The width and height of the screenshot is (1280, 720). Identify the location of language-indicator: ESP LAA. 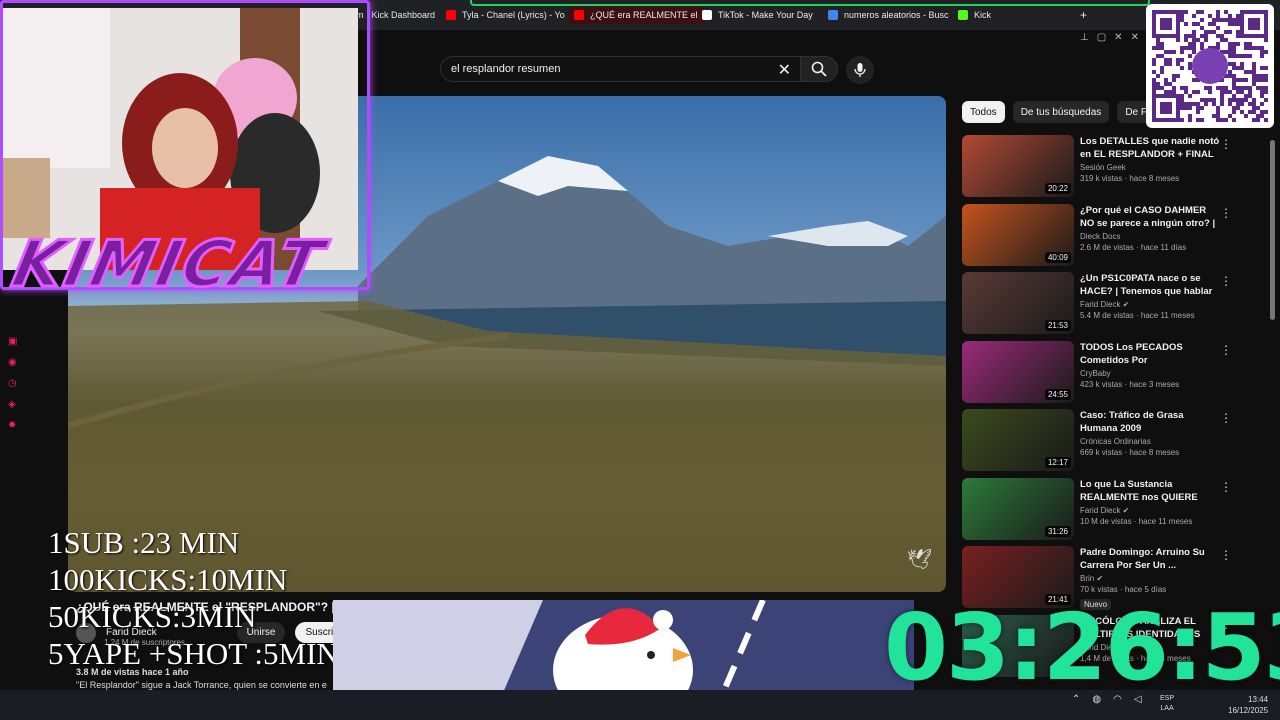
(1167, 704).